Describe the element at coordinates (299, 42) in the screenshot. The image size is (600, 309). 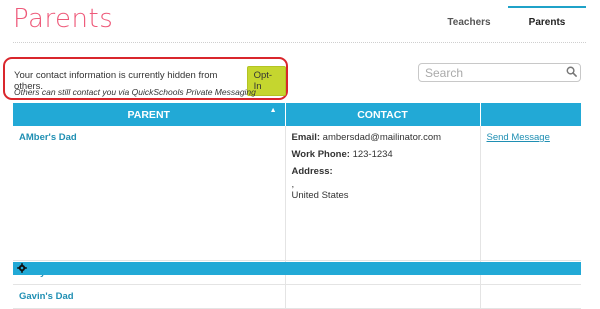
I see `header-divider` at that location.